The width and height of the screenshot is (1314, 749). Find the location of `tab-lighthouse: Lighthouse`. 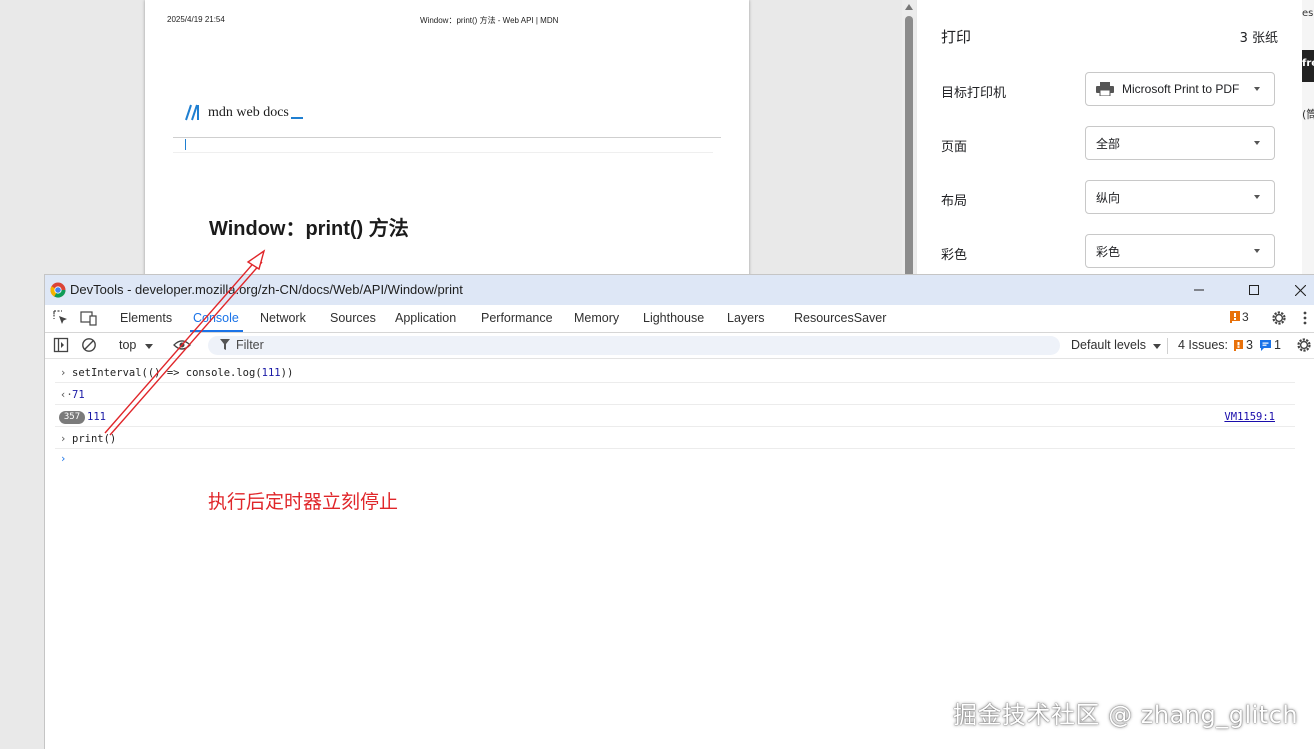

tab-lighthouse: Lighthouse is located at coordinates (673, 318).